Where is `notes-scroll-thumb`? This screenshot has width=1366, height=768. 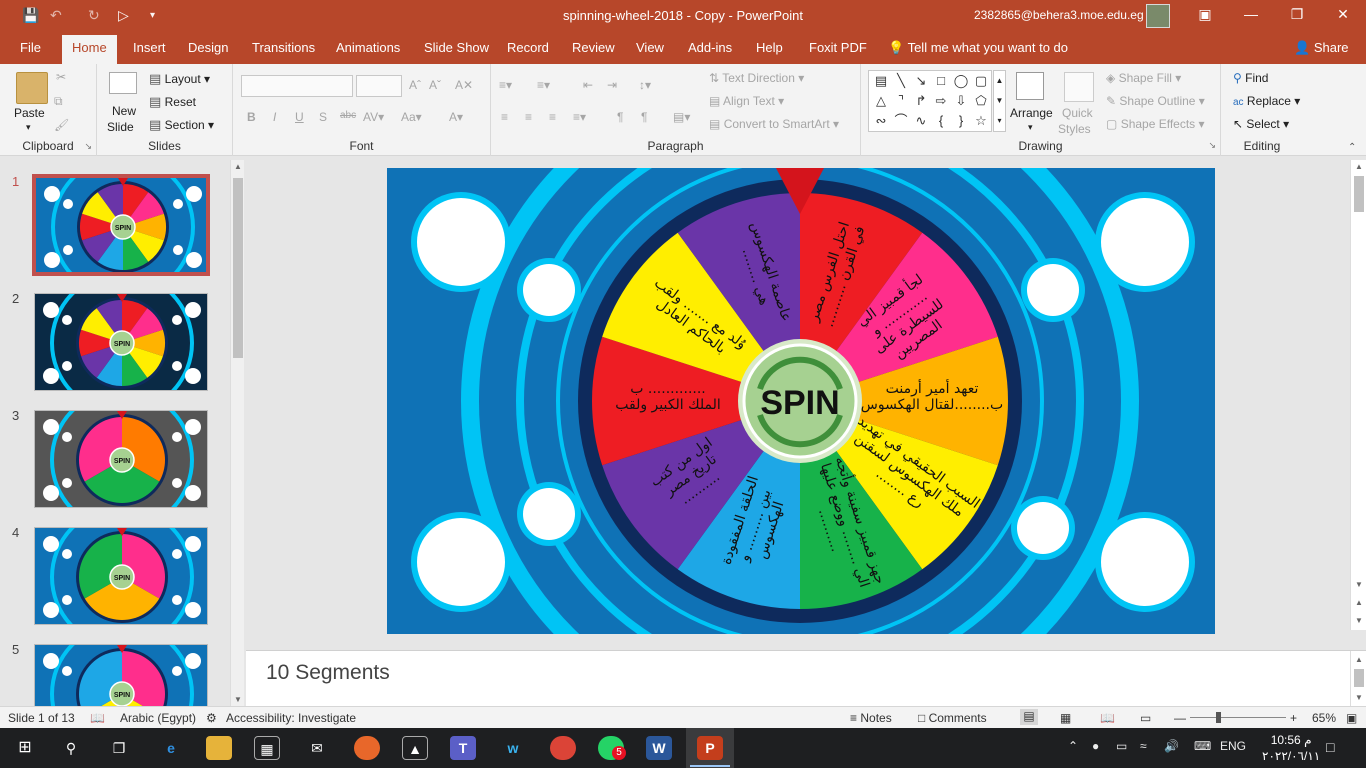 notes-scroll-thumb is located at coordinates (1359, 678).